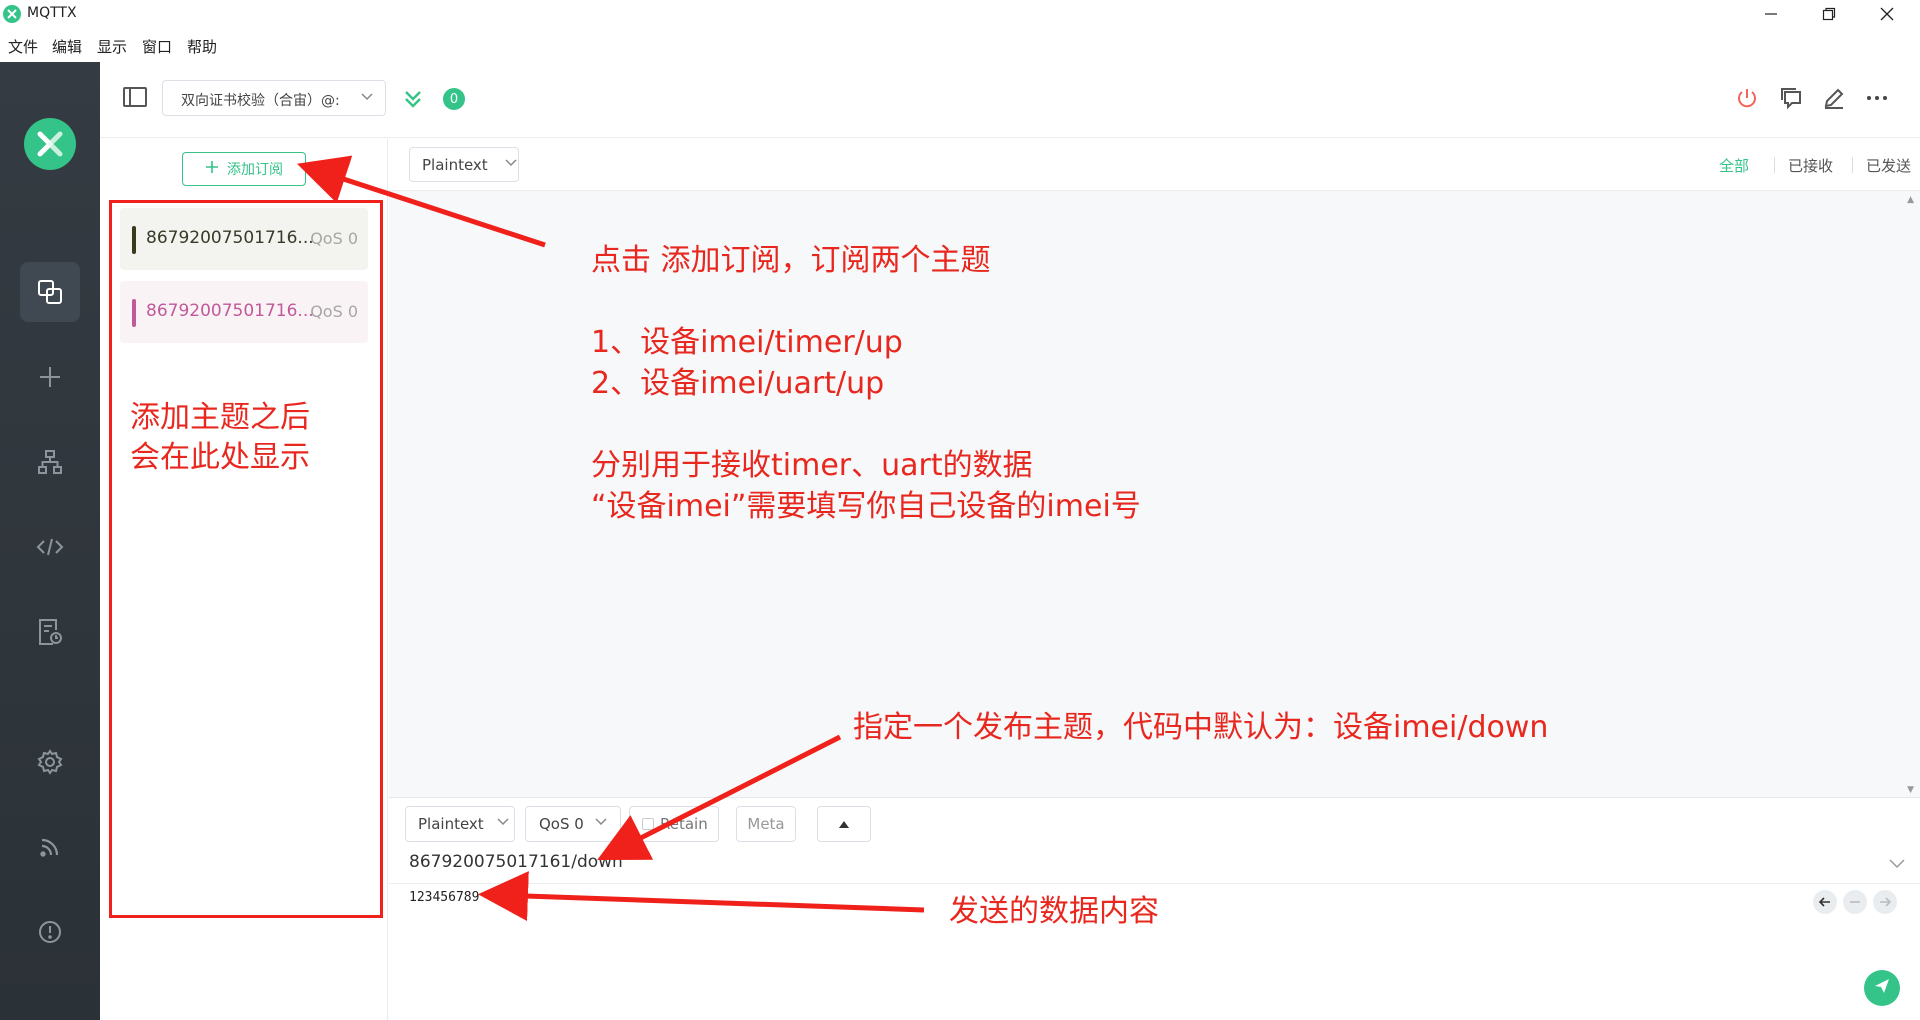 This screenshot has height=1020, width=1920. I want to click on connections-icon, so click(50, 292).